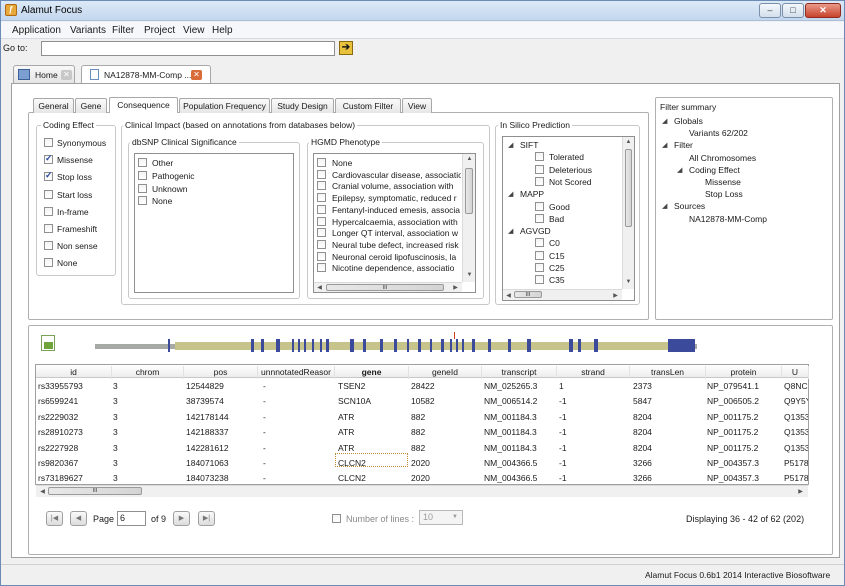  I want to click on column-header-unnnotatedreasor: unnnotatedReasor, so click(296, 372).